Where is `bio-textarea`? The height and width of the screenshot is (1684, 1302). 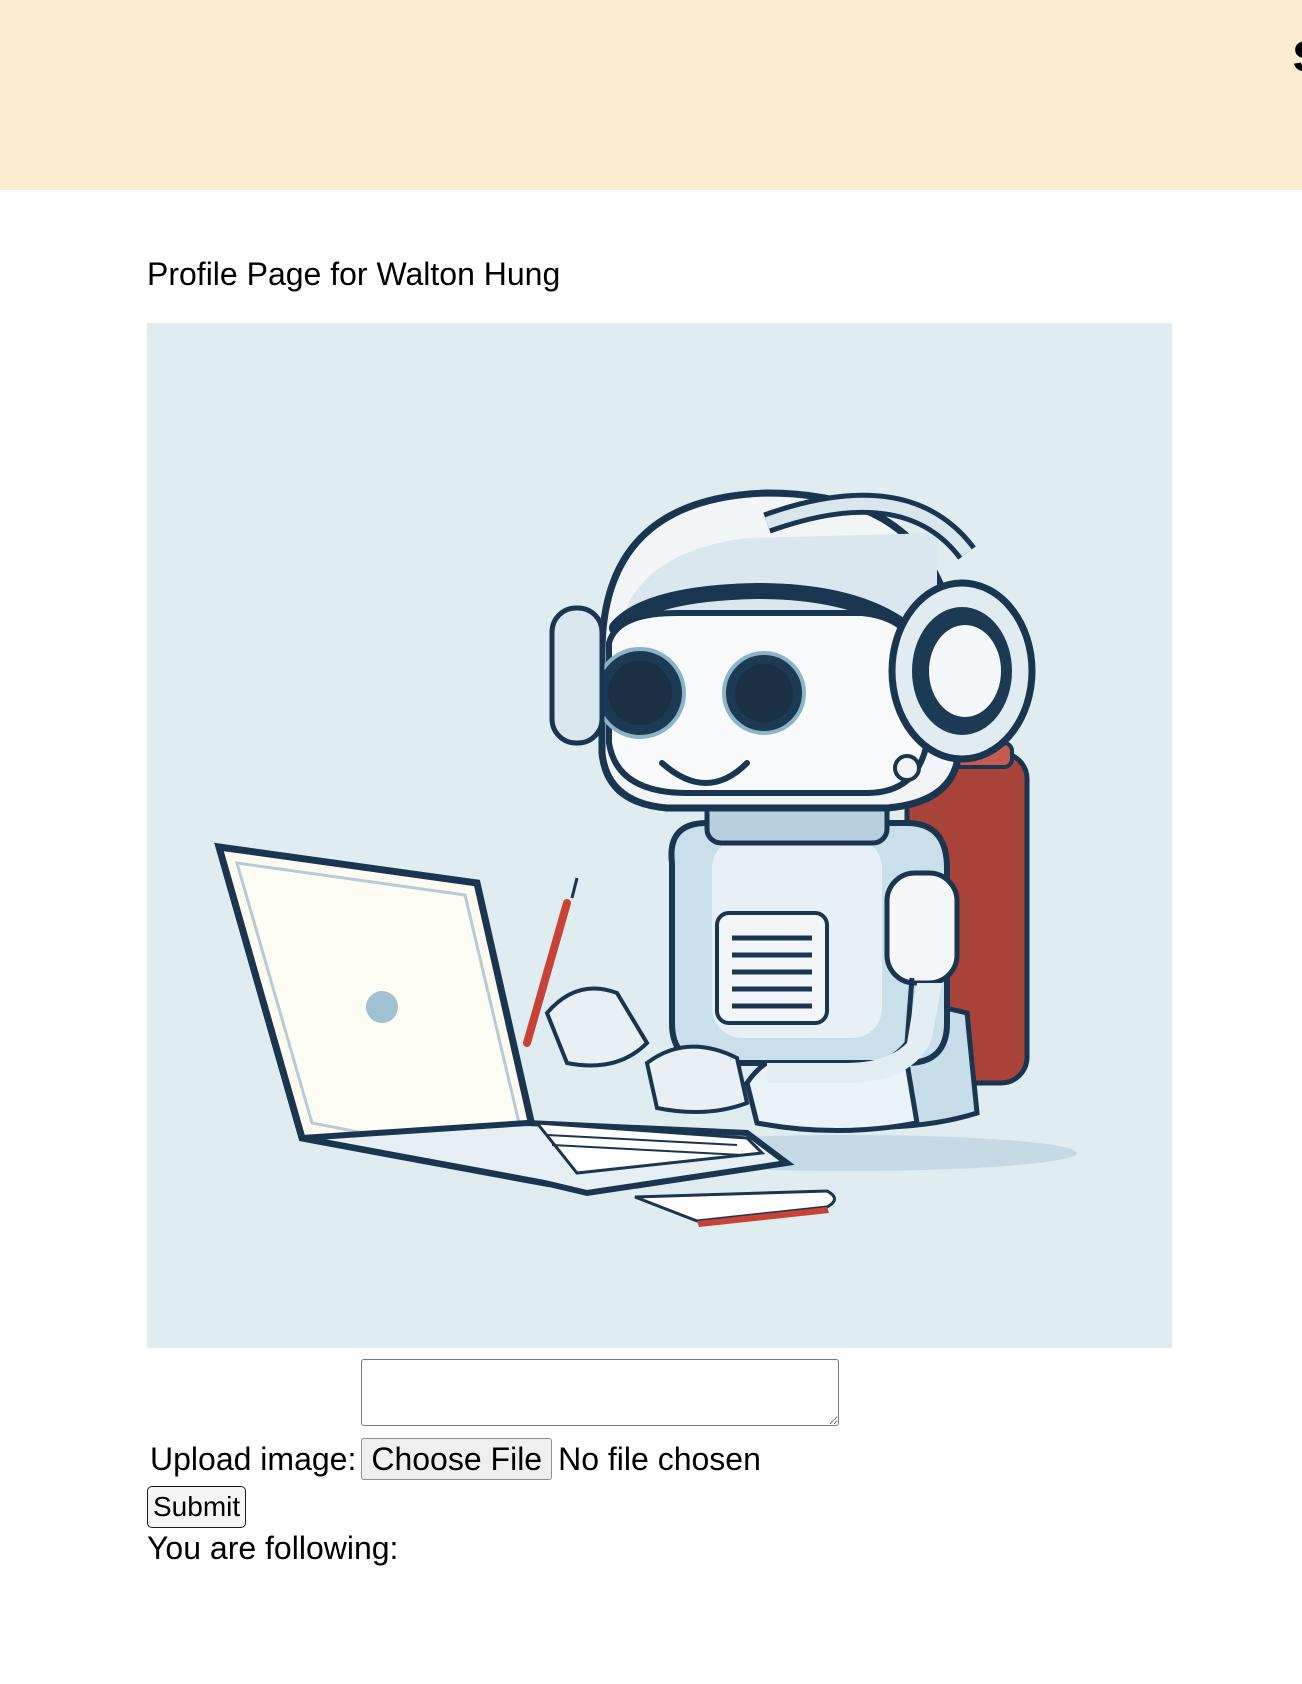 bio-textarea is located at coordinates (600, 1392).